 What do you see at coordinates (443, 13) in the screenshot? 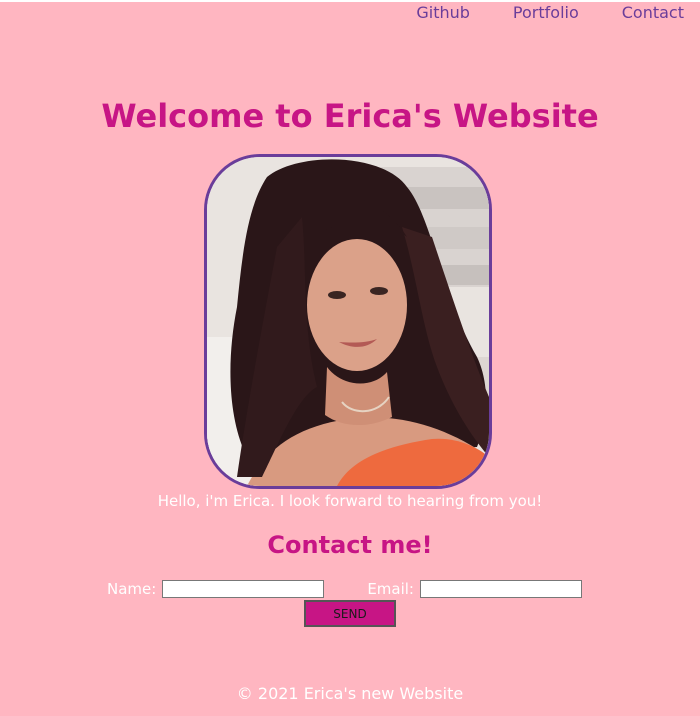
I see `nav-link-github: Github` at bounding box center [443, 13].